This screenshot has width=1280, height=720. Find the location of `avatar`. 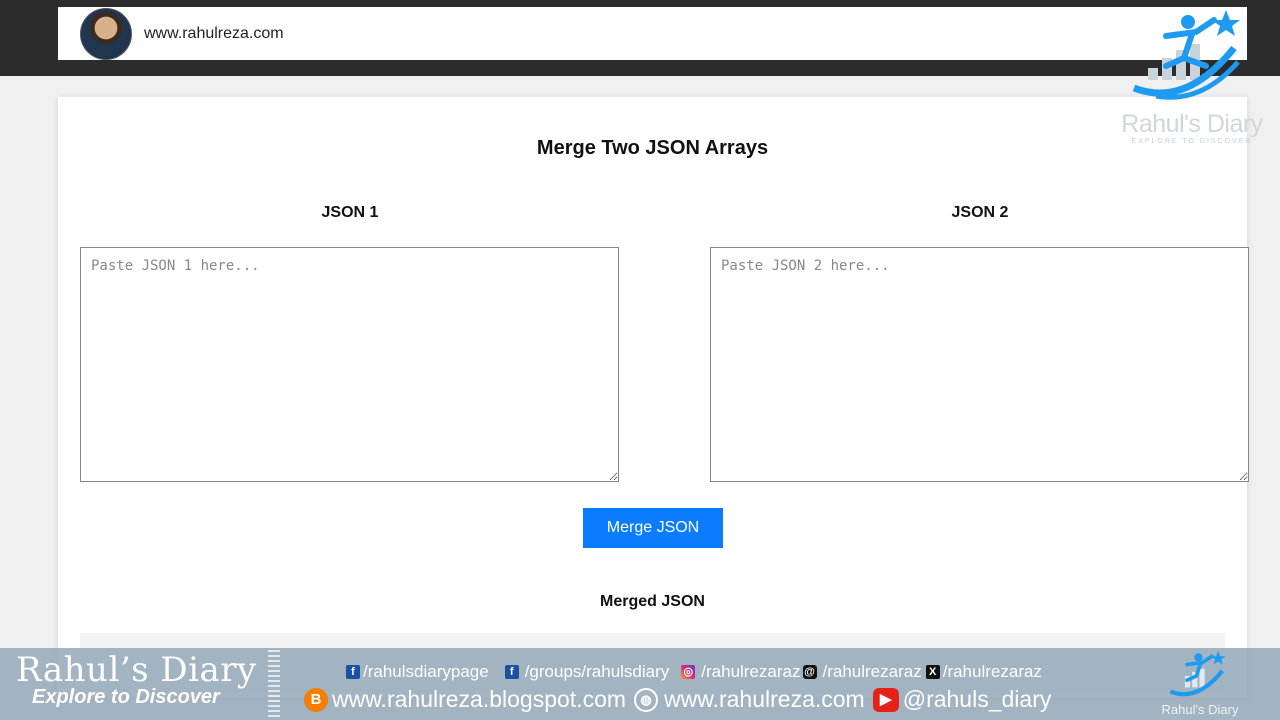

avatar is located at coordinates (106, 33).